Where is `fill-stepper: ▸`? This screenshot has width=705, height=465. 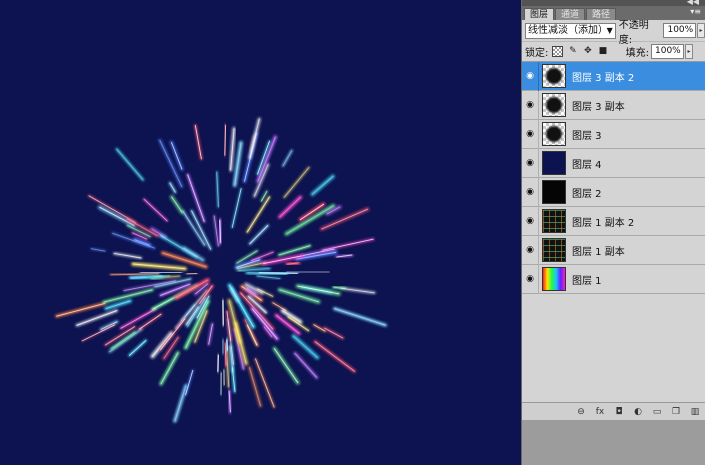
fill-stepper: ▸ is located at coordinates (689, 51).